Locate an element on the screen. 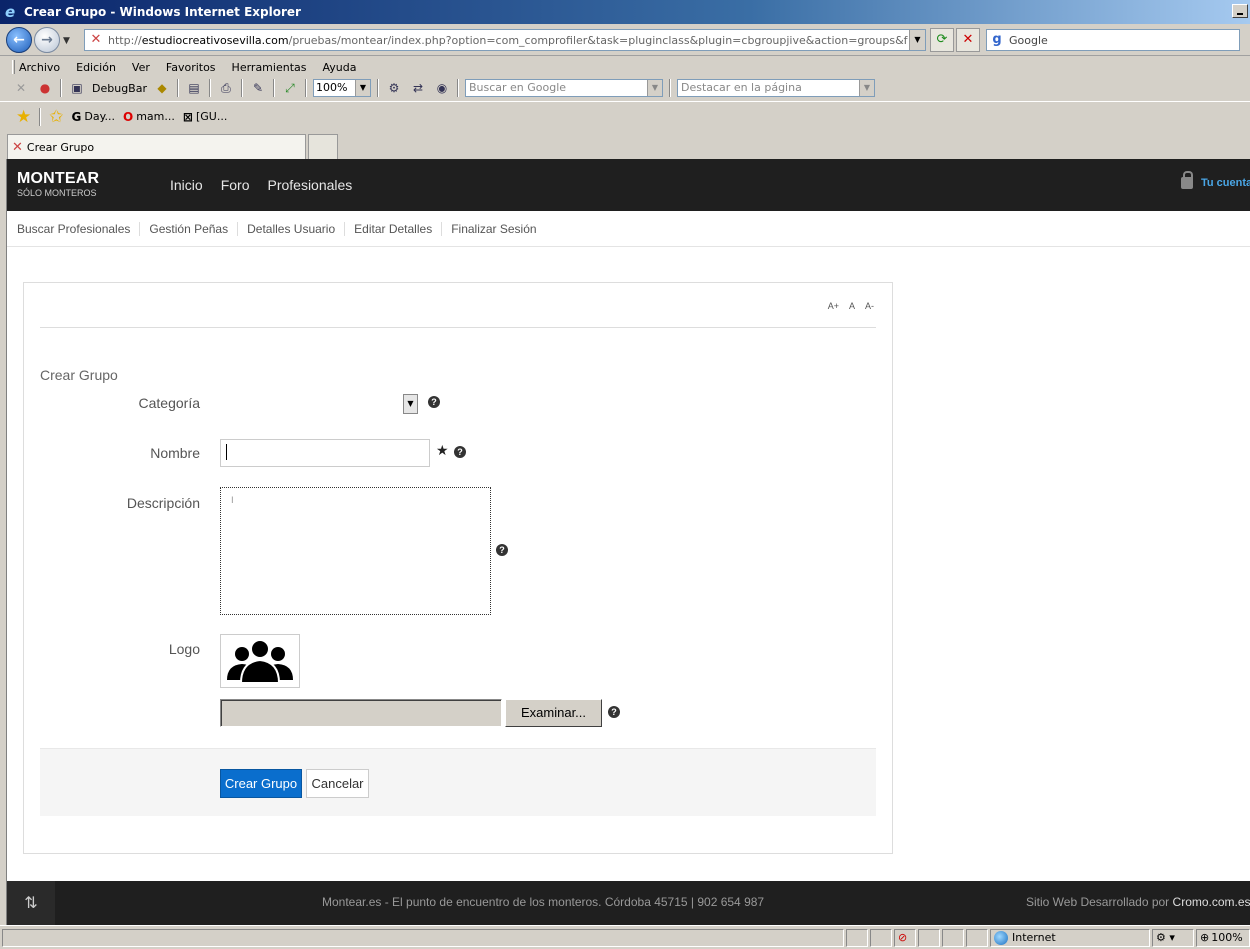 This screenshot has width=1250, height=949. create-group-button: Crear Grupo is located at coordinates (261, 783).